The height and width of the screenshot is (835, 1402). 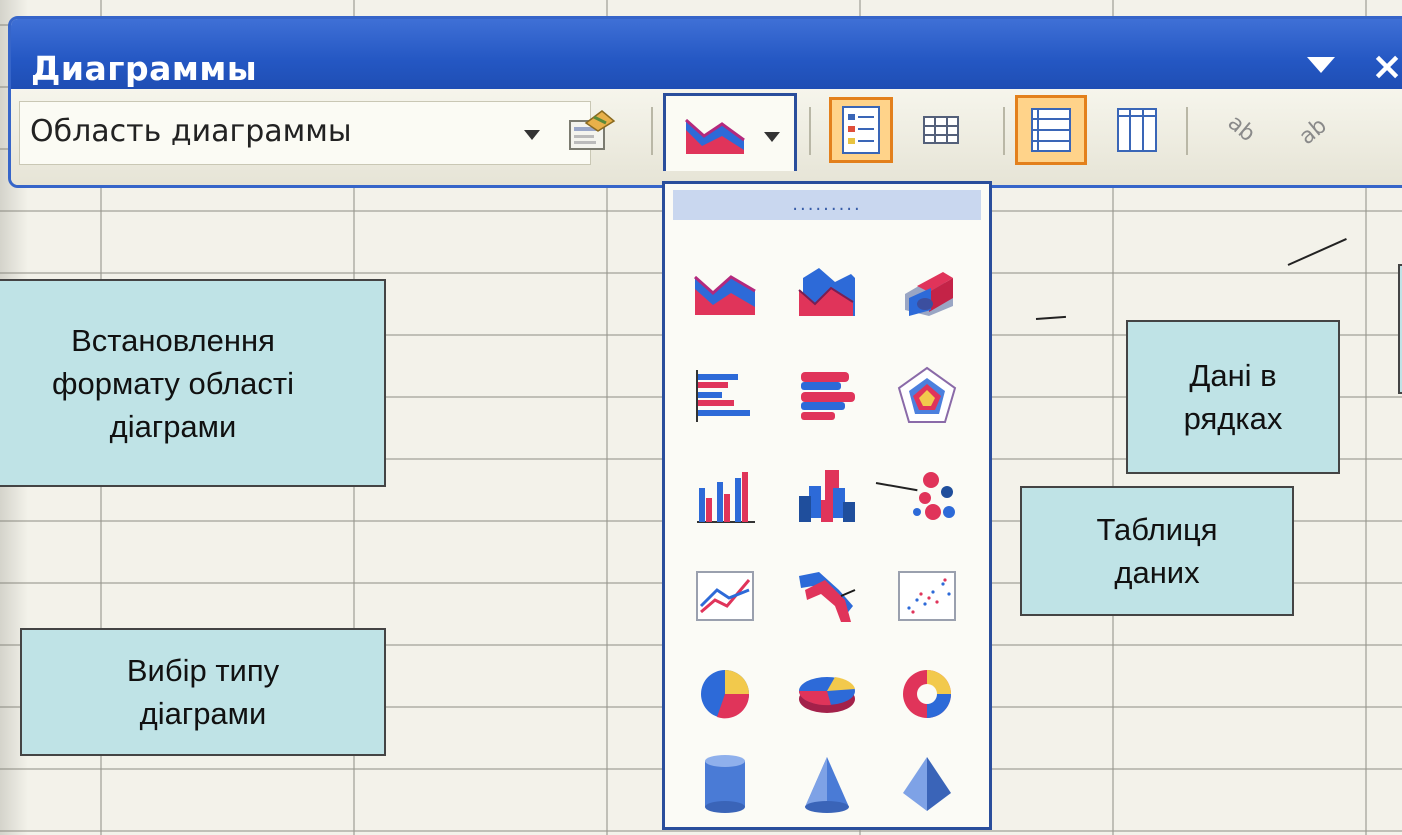 I want to click on pyramid-chart-icon, so click(x=927, y=784).